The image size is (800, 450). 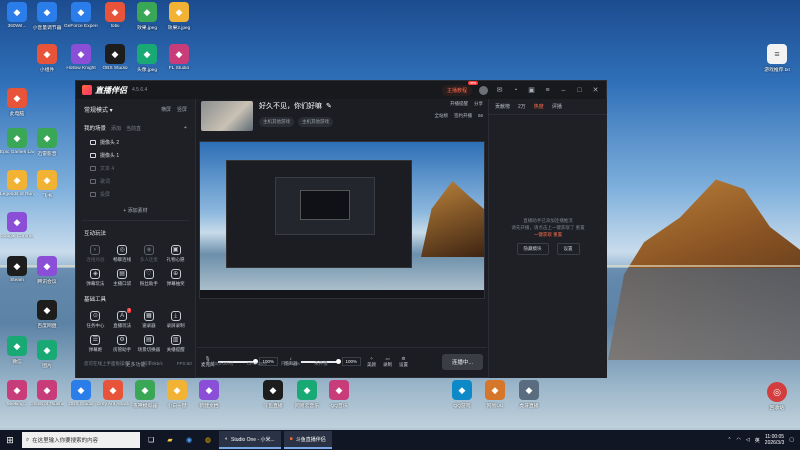 I want to click on desktop-icon: ◆ 网易云音乐, so click(x=307, y=394).